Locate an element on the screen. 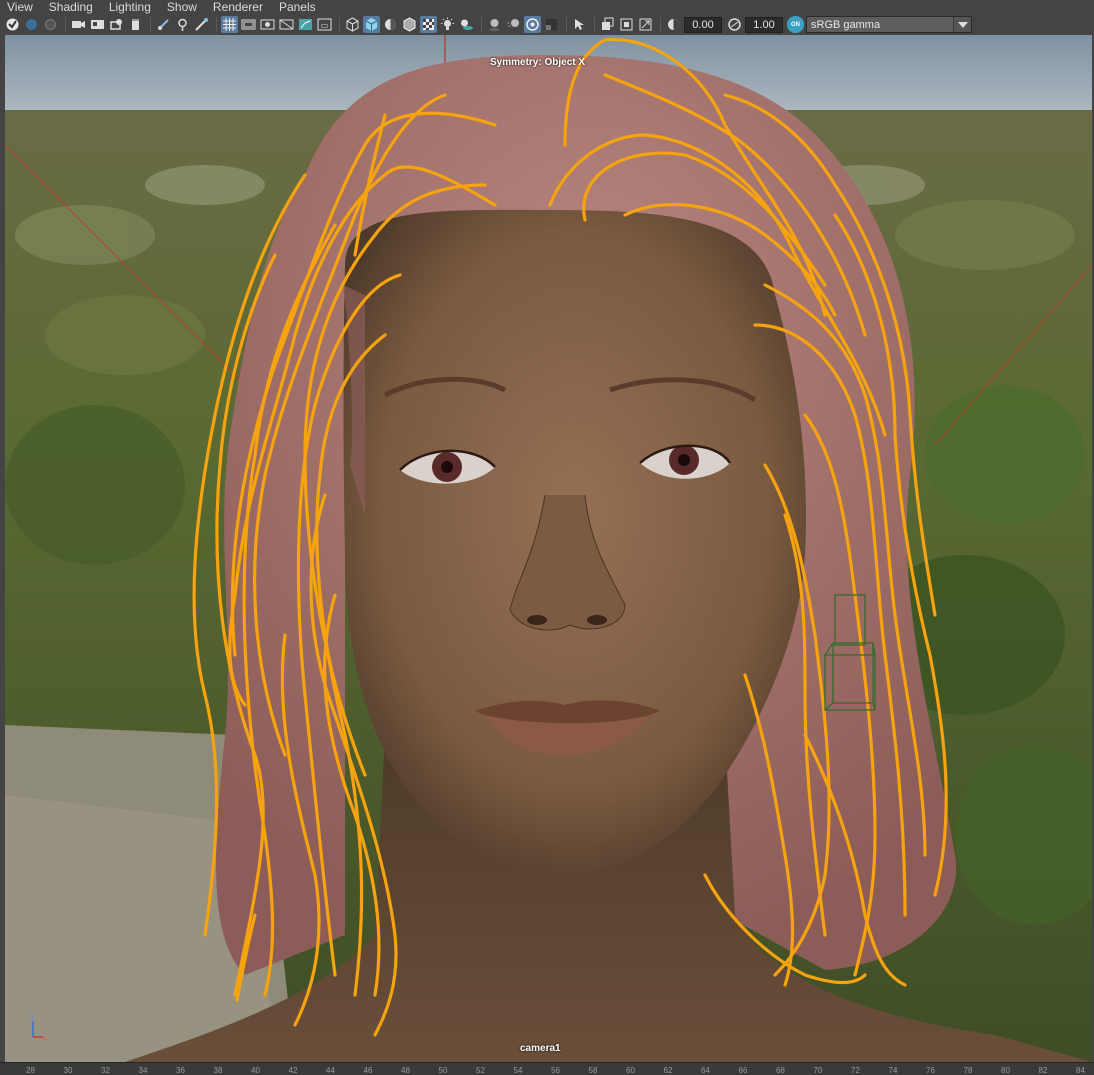 Image resolution: width=1094 pixels, height=1075 pixels. ruler-tick-label: 64 is located at coordinates (705, 1070).